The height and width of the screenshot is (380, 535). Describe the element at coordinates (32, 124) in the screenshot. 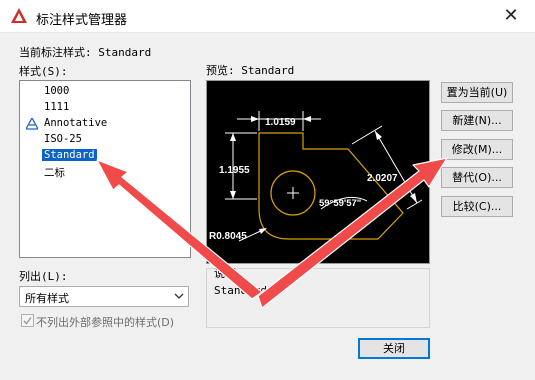

I see `annotative-icon` at that location.